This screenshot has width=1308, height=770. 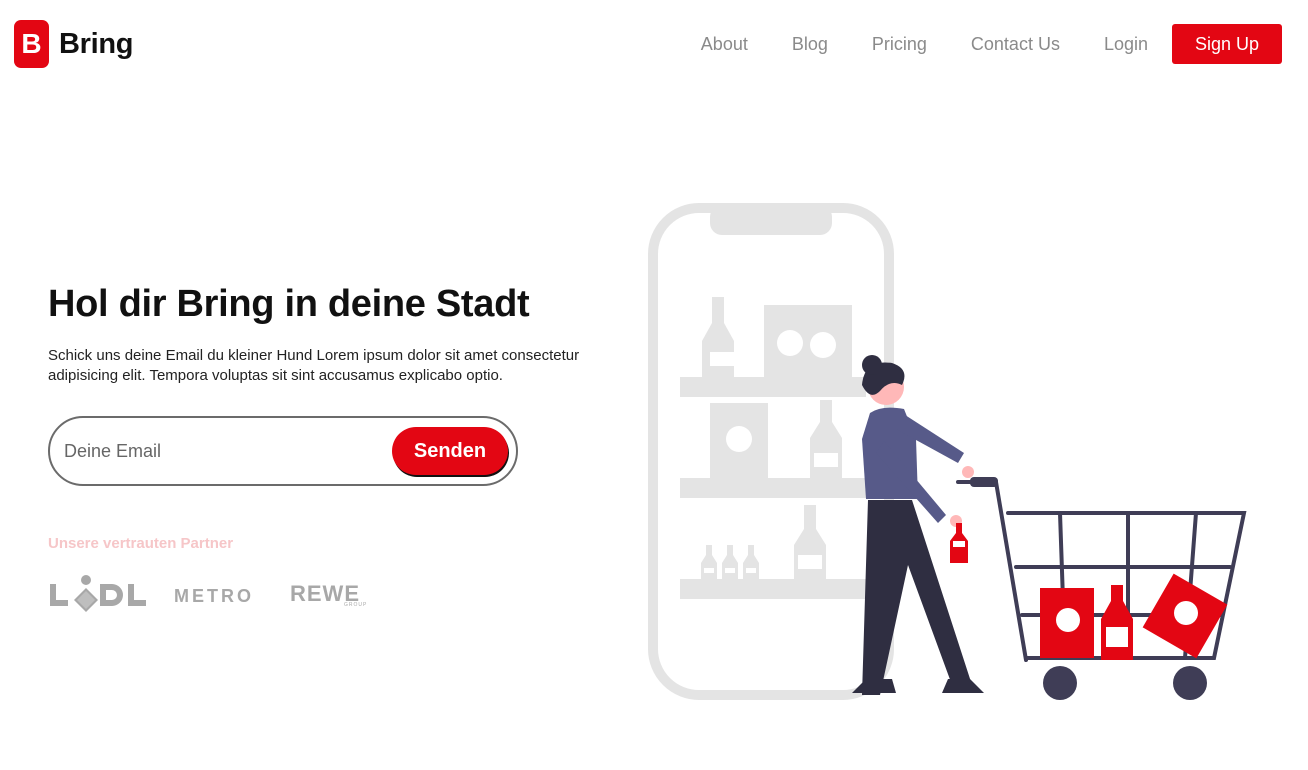 What do you see at coordinates (773, 448) in the screenshot?
I see `shelves` at bounding box center [773, 448].